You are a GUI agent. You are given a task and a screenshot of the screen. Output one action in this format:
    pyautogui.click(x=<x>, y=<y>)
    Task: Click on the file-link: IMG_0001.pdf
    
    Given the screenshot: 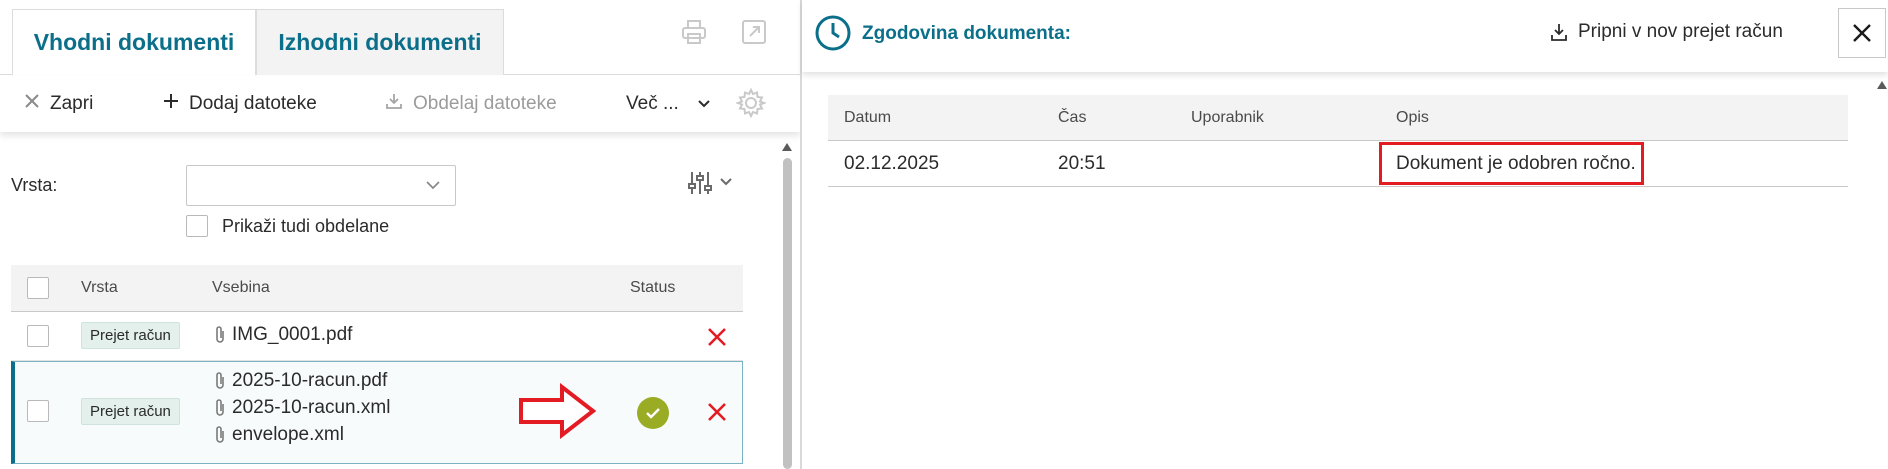 What is the action you would take?
    pyautogui.click(x=283, y=335)
    